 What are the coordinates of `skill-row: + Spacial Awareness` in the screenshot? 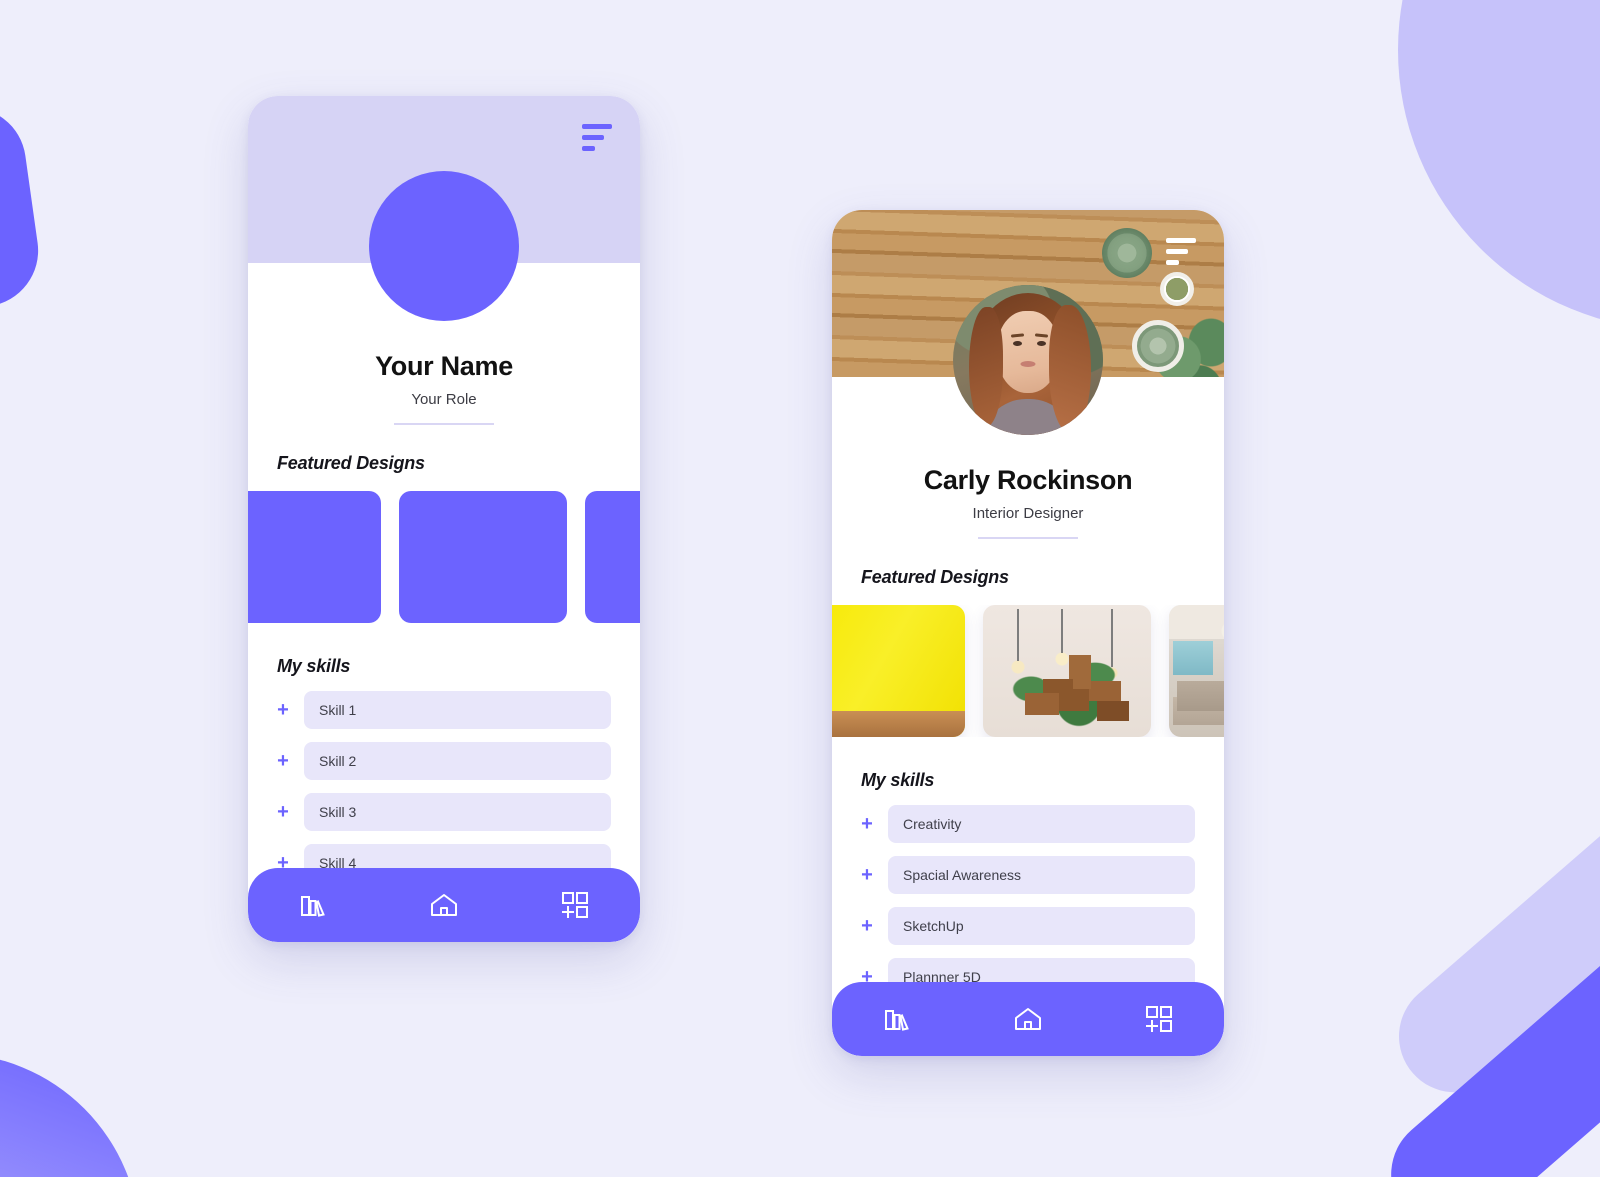 It's located at (1028, 875).